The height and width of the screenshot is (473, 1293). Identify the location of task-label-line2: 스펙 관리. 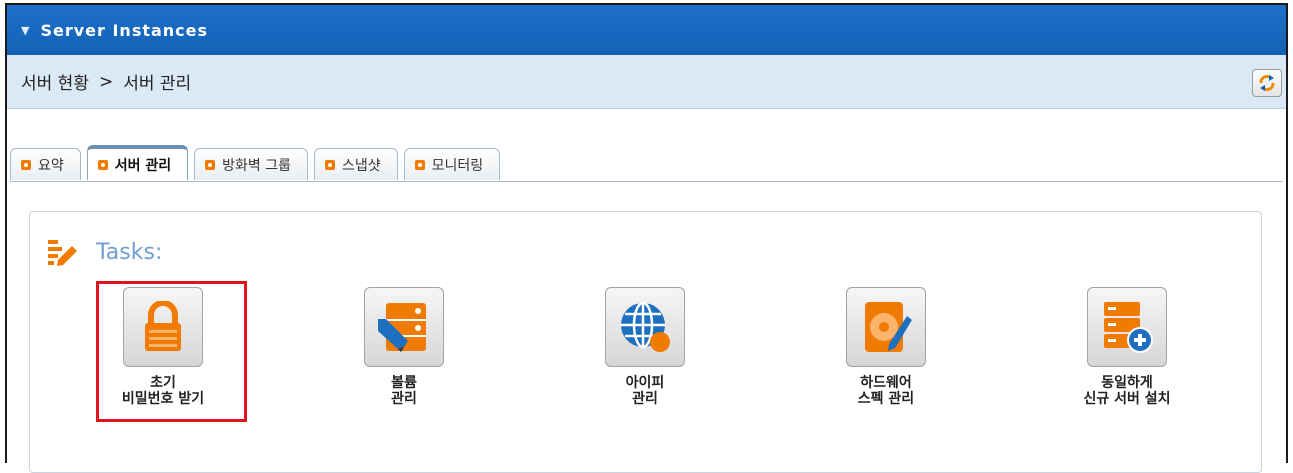
(886, 399).